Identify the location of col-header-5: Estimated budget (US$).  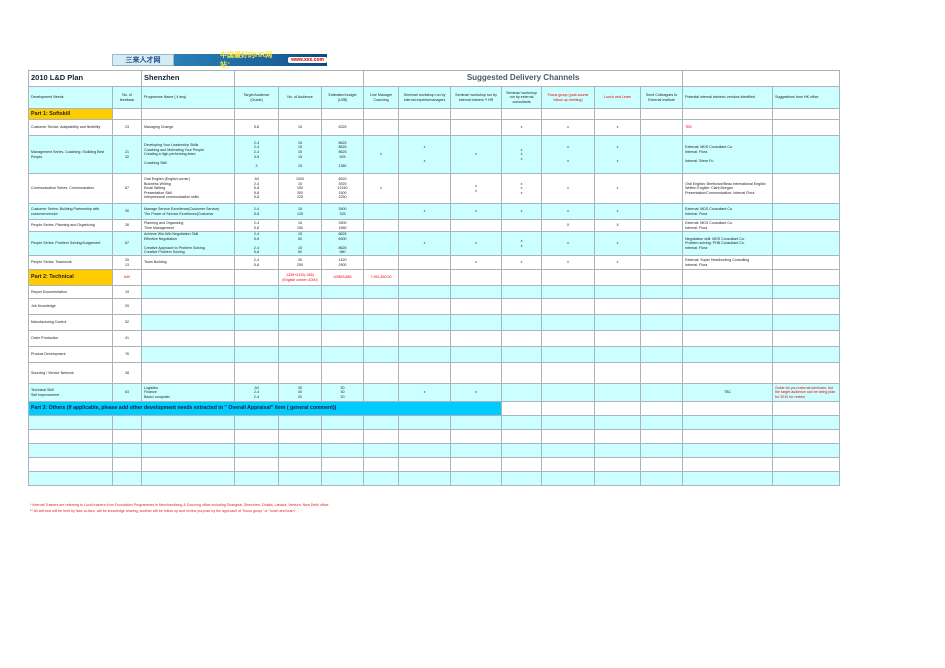
(343, 97).